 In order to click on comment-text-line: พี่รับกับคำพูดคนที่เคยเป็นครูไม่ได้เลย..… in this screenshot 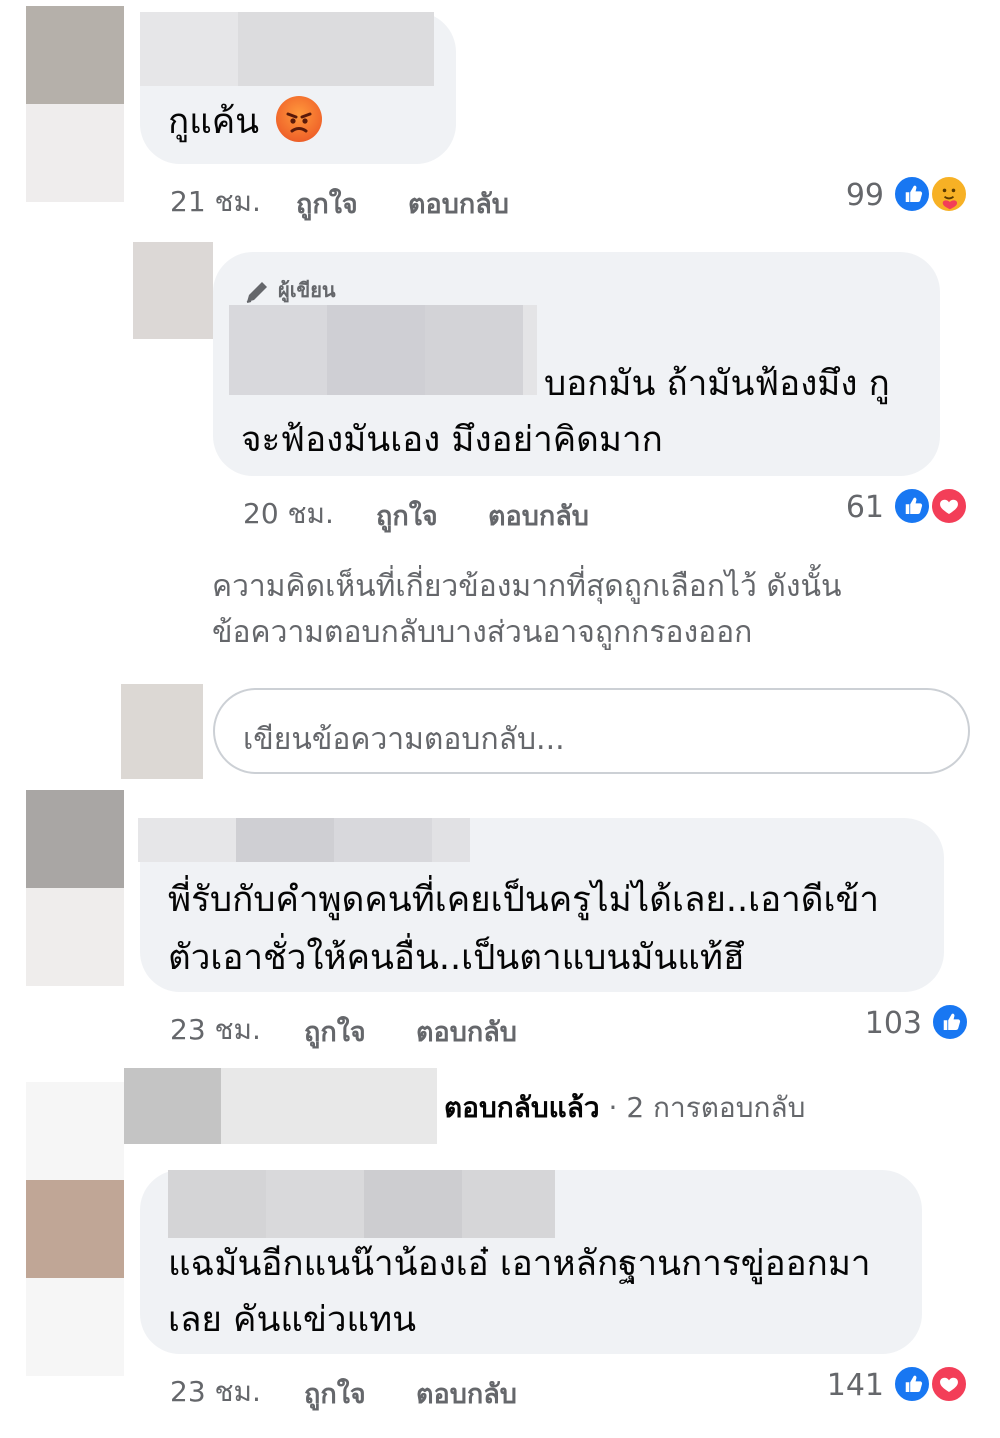, I will do `click(524, 900)`.